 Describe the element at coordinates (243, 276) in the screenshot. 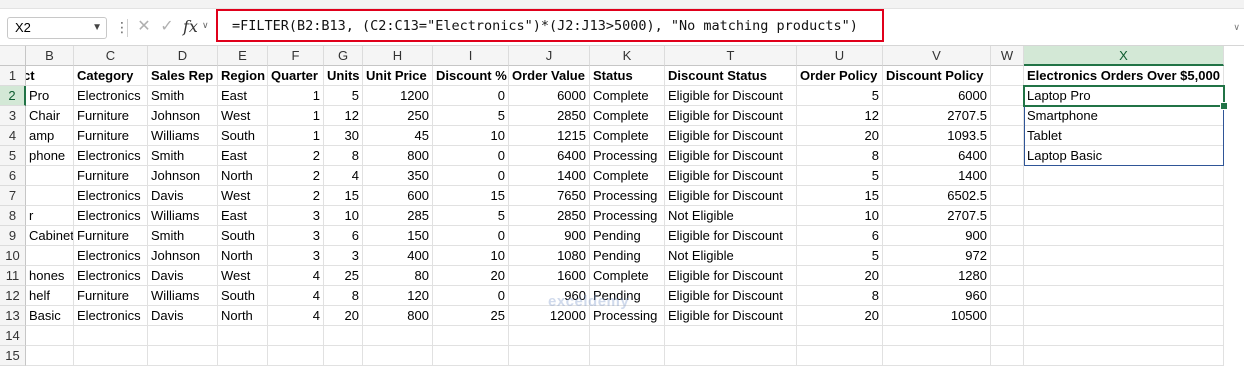

I see `data-cell: West` at that location.